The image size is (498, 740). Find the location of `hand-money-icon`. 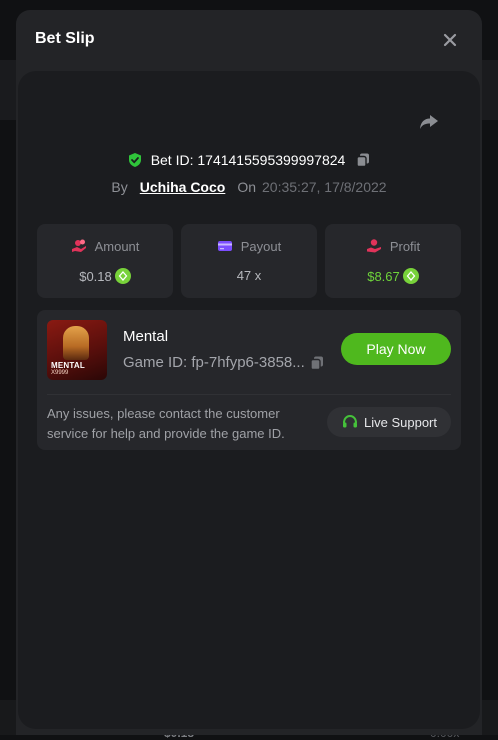

hand-money-icon is located at coordinates (373, 246).